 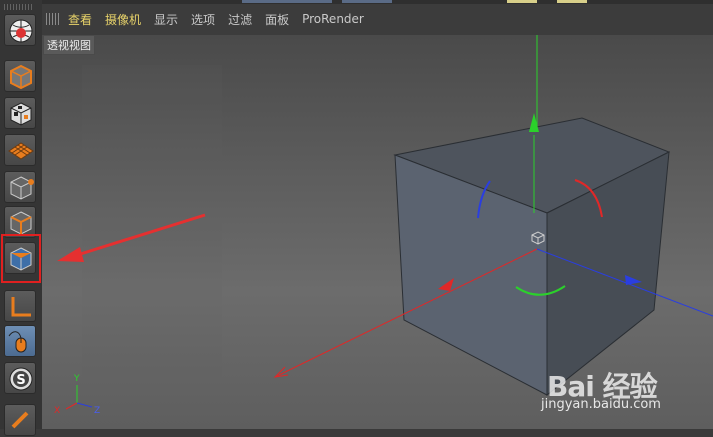 What do you see at coordinates (601, 404) in the screenshot?
I see `watermark-url: jingyan.baidu.com` at bounding box center [601, 404].